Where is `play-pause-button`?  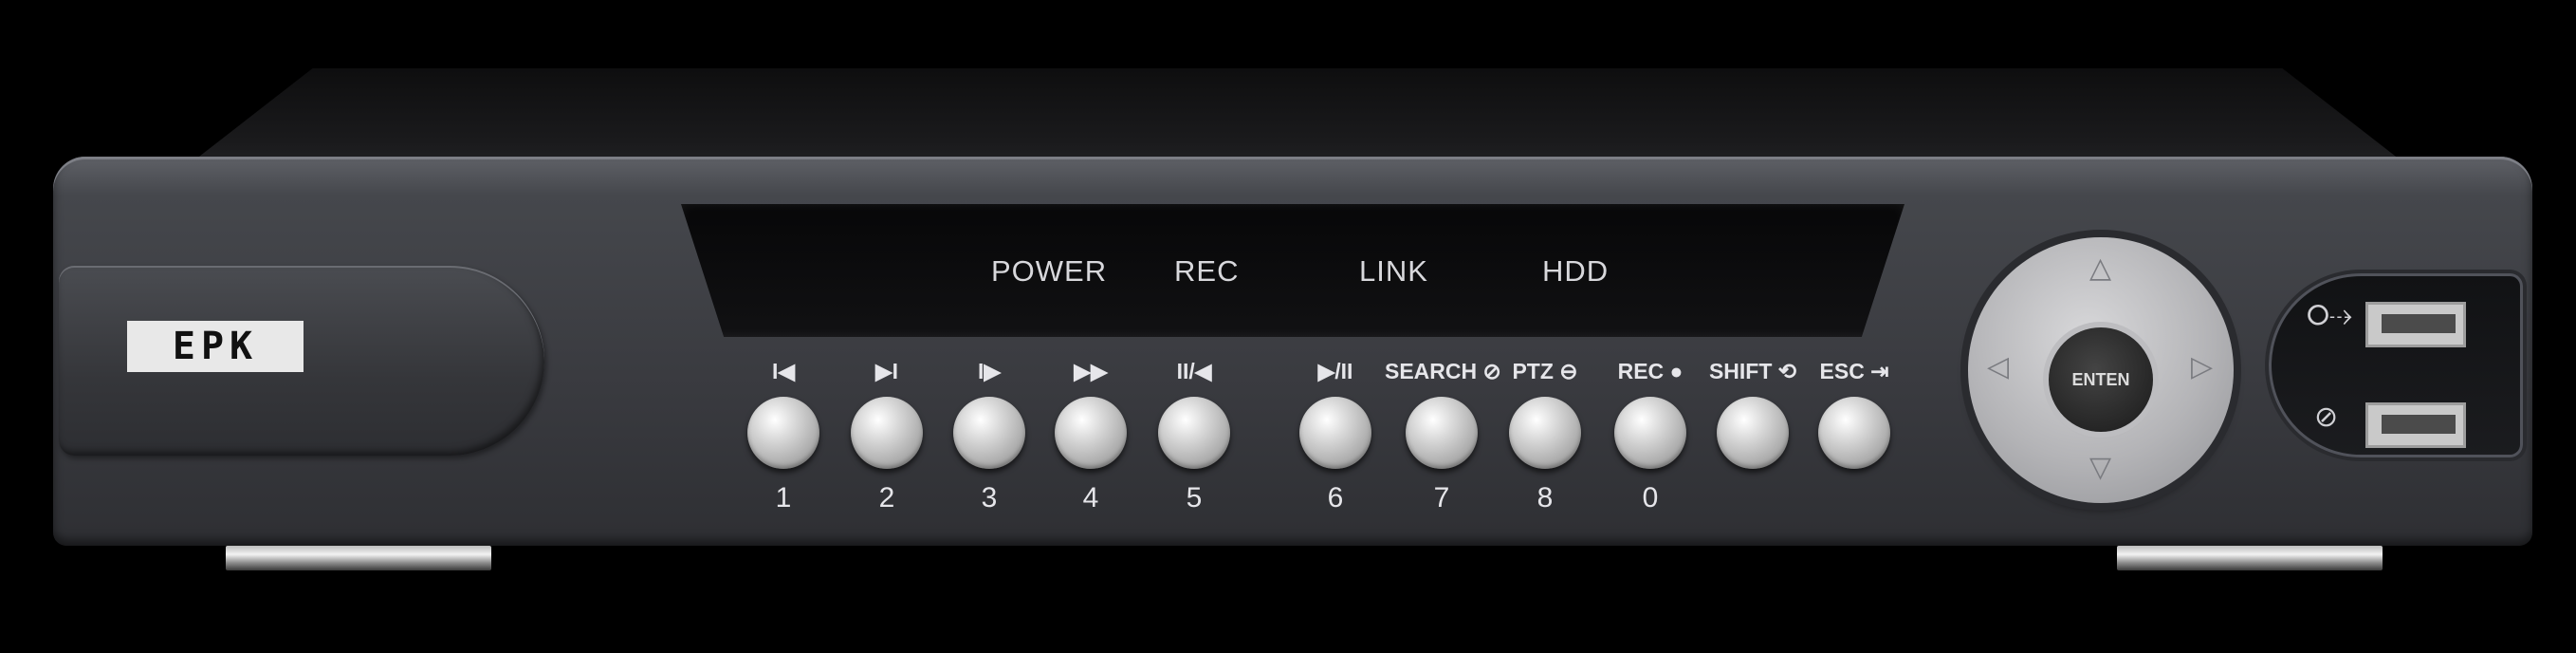
play-pause-button is located at coordinates (1335, 433).